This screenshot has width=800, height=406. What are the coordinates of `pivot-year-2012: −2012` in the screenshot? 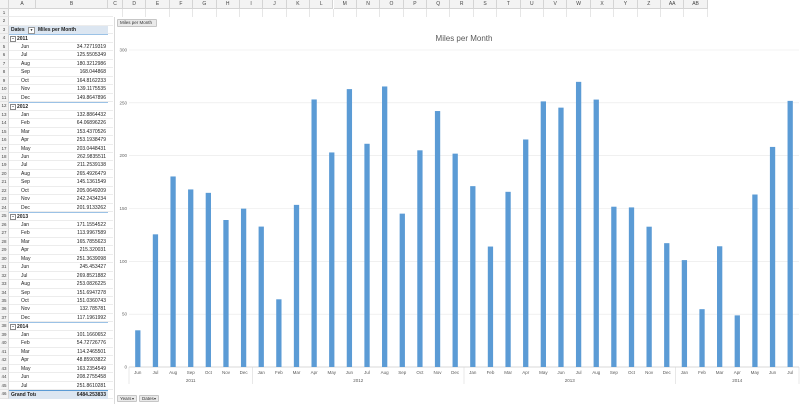 It's located at (58, 106).